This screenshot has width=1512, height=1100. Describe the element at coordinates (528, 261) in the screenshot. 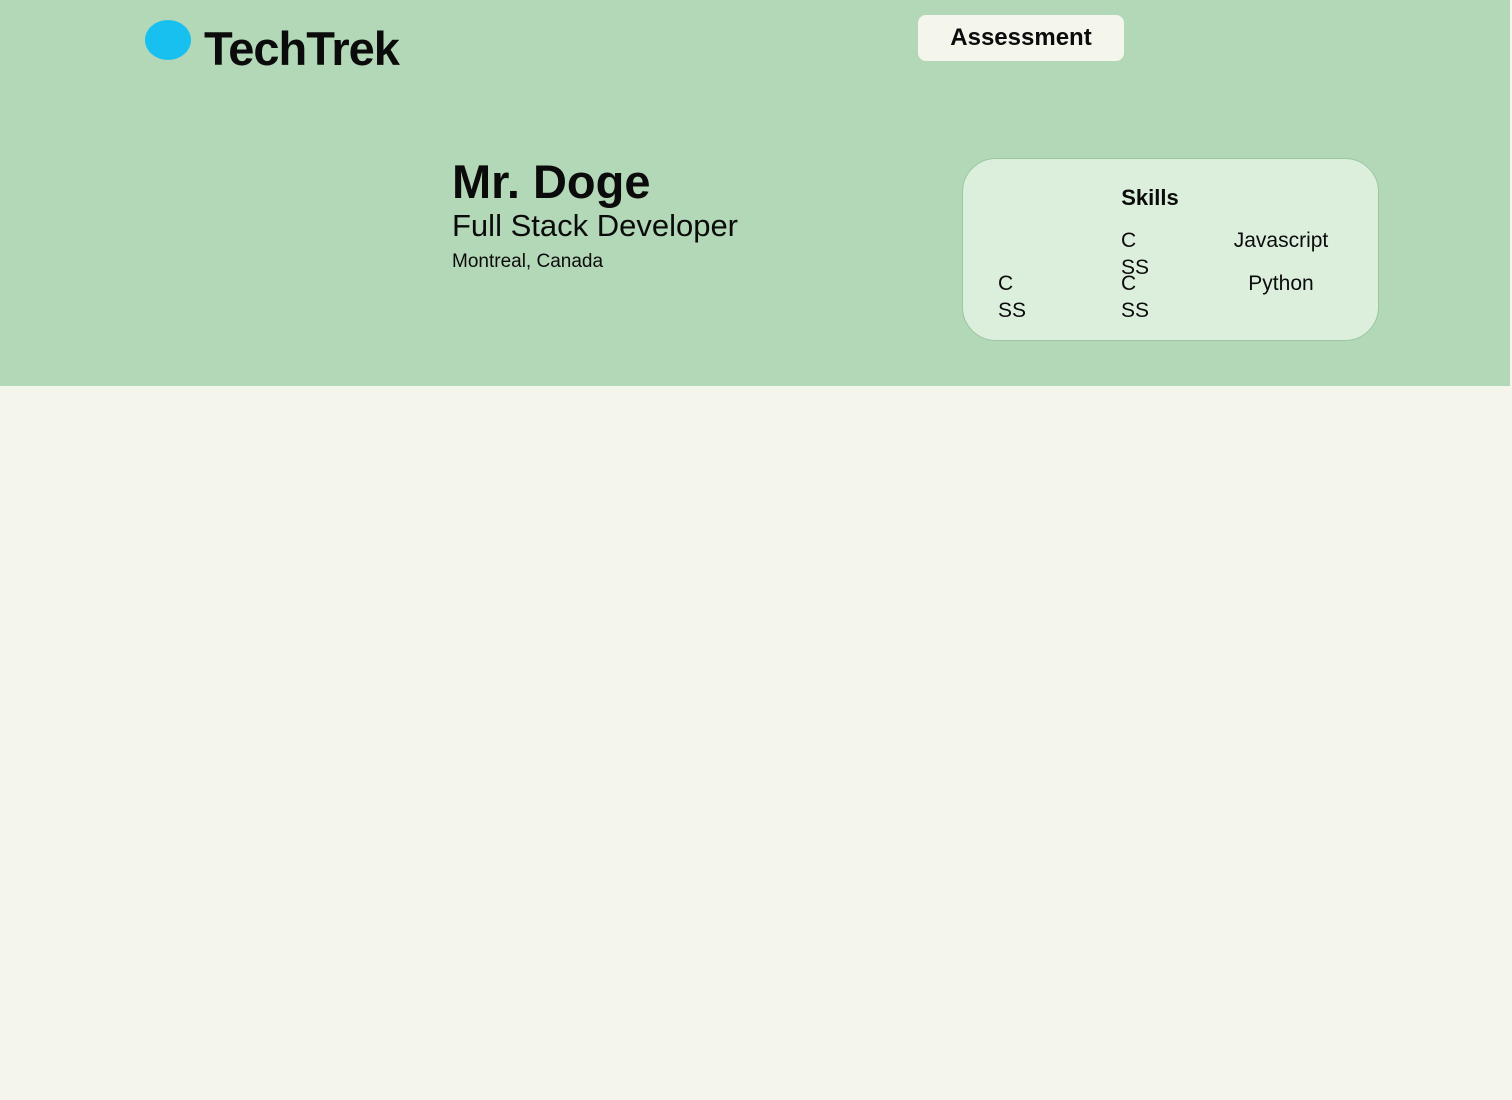

I see `profile-location: Montreal, Canada` at that location.